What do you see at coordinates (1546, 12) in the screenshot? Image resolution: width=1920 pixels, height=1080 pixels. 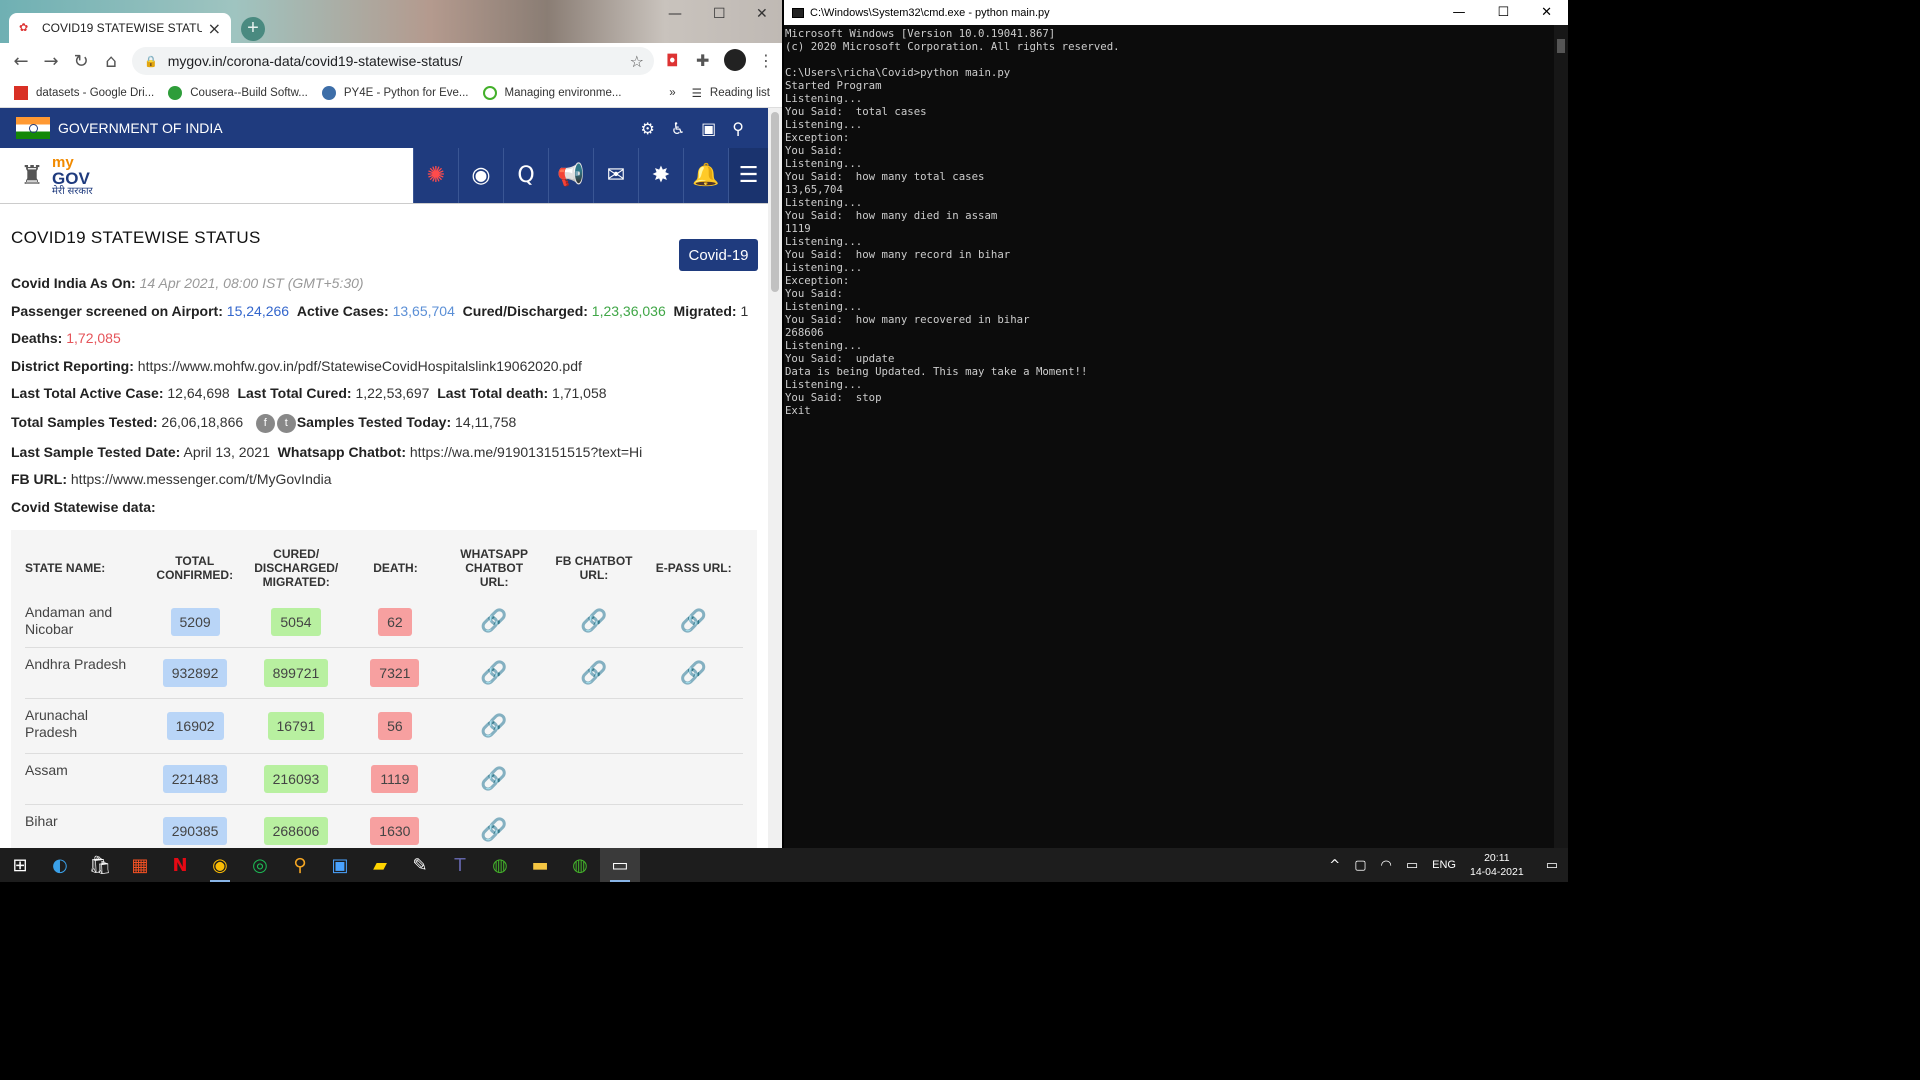 I see `cmd-close-icon: ✕` at bounding box center [1546, 12].